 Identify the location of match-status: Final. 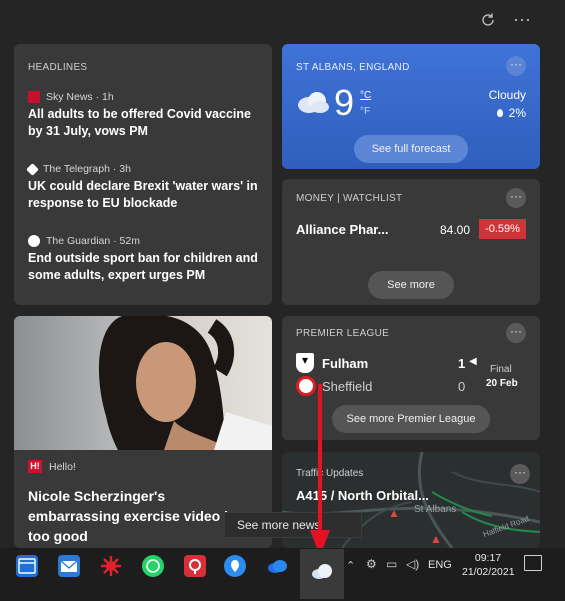
(501, 369).